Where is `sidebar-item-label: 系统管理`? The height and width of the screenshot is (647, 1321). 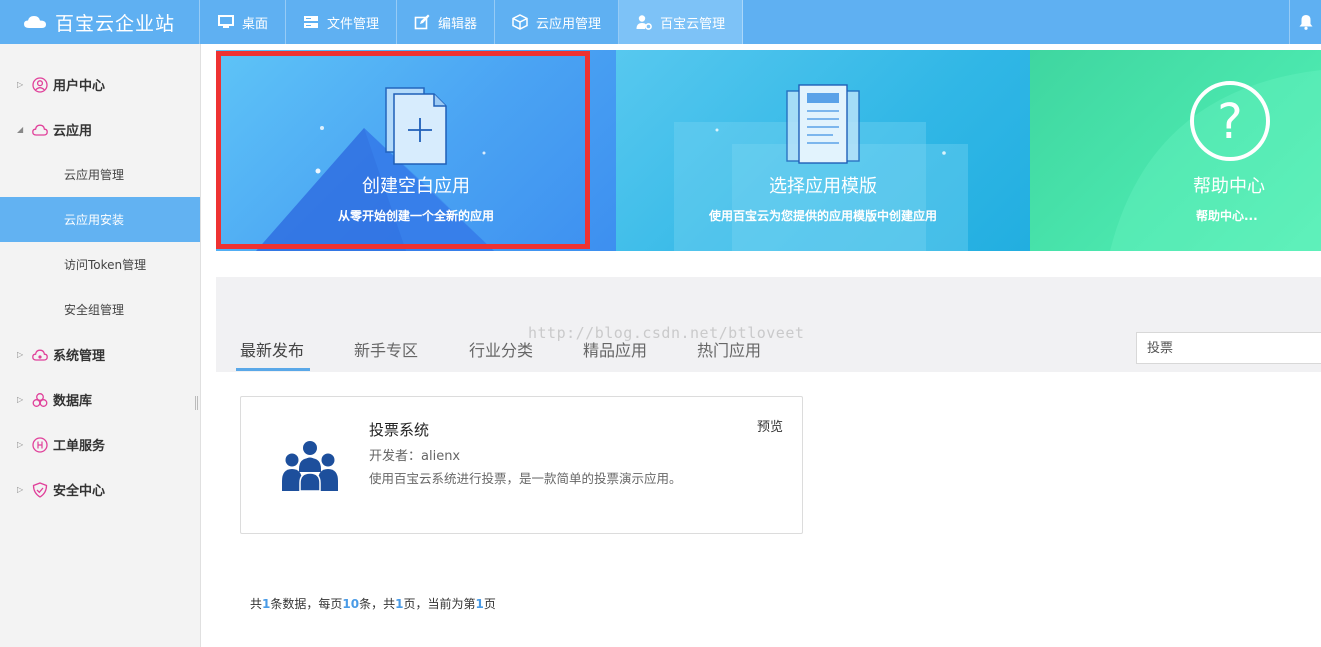
sidebar-item-label: 系统管理 is located at coordinates (79, 356).